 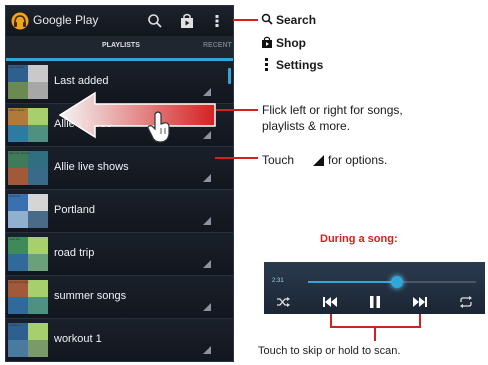 I want to click on seek-track, so click(x=392, y=282).